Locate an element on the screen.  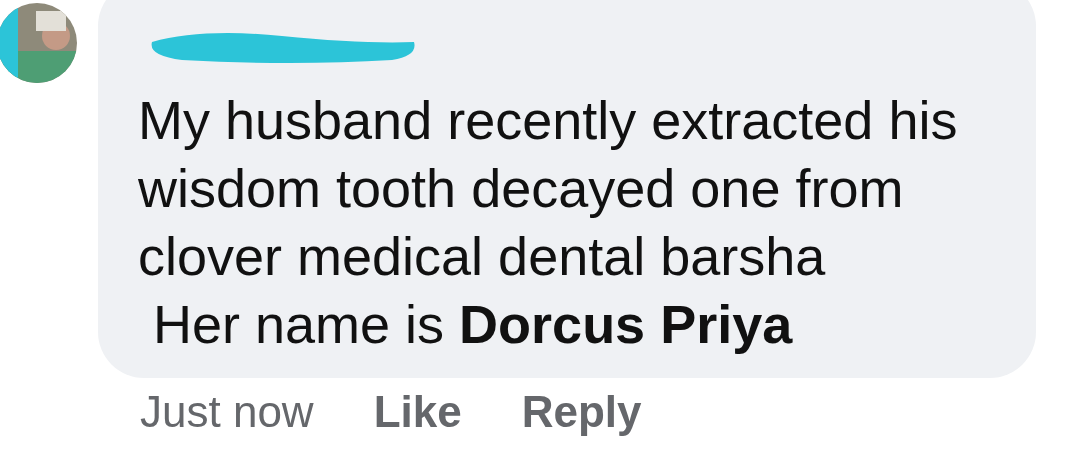
action-link: Reply is located at coordinates (581, 412).